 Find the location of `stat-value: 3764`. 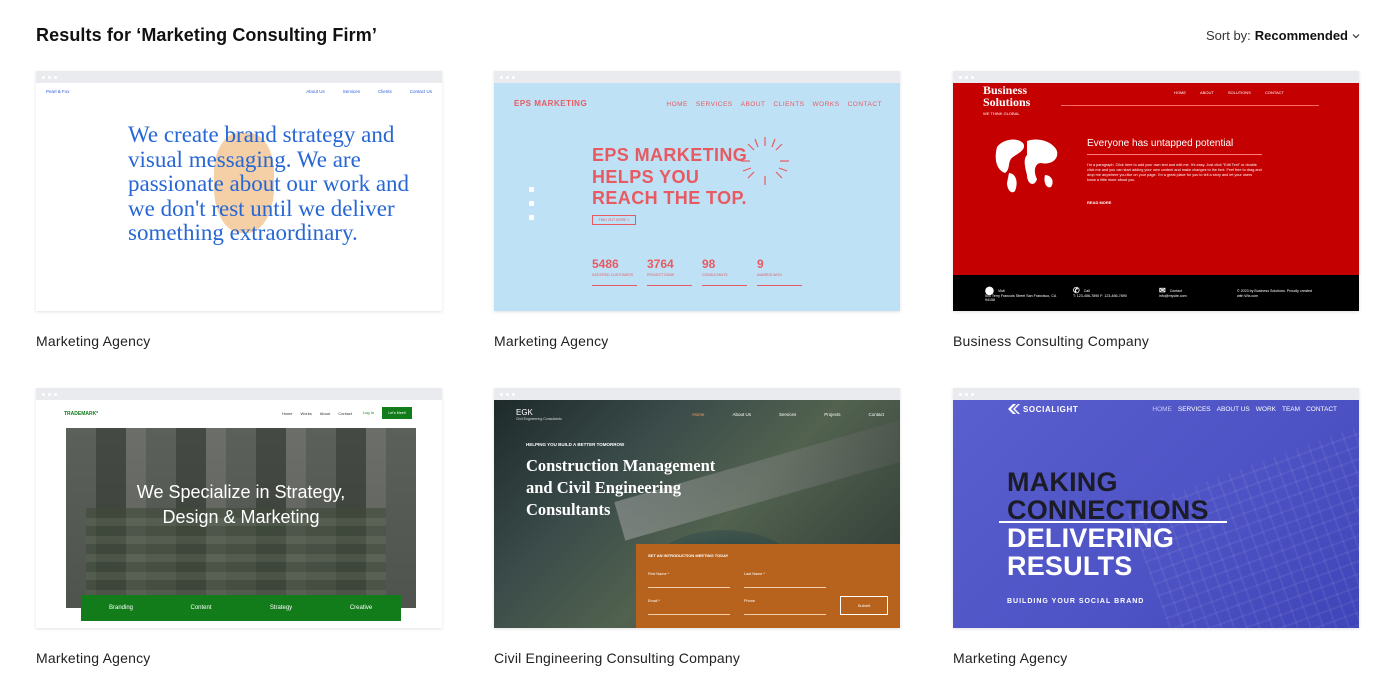

stat-value: 3764 is located at coordinates (660, 264).